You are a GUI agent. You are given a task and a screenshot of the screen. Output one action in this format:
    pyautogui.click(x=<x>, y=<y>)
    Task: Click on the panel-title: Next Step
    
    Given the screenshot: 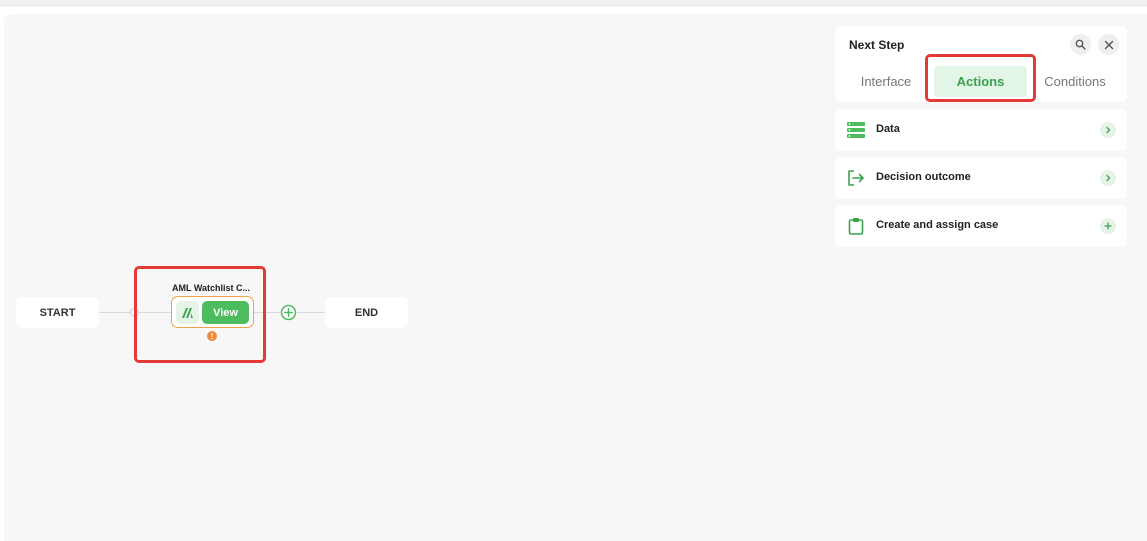 What is the action you would take?
    pyautogui.click(x=877, y=45)
    